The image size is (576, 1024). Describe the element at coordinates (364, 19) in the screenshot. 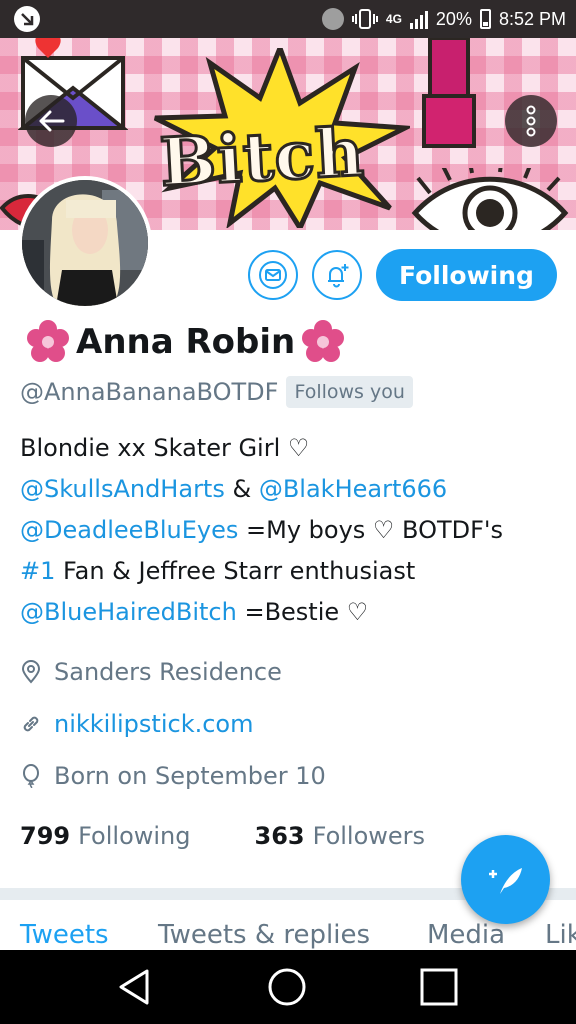

I see `vibrate-icon` at that location.